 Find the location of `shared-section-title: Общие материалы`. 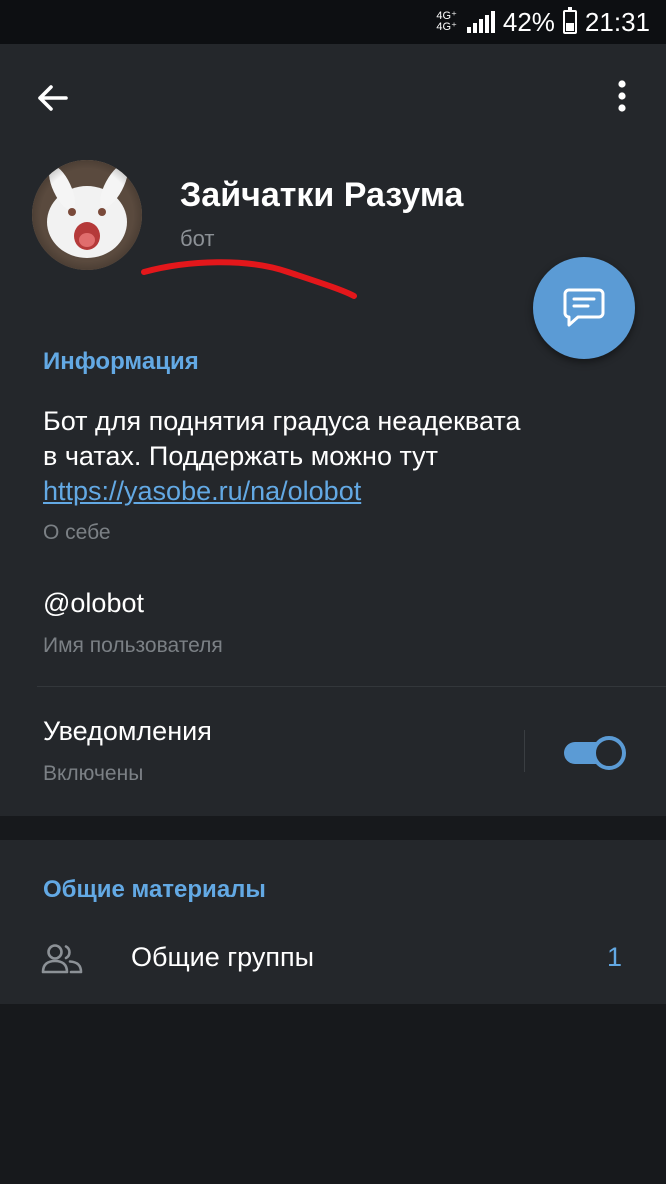

shared-section-title: Общие материалы is located at coordinates (154, 889).